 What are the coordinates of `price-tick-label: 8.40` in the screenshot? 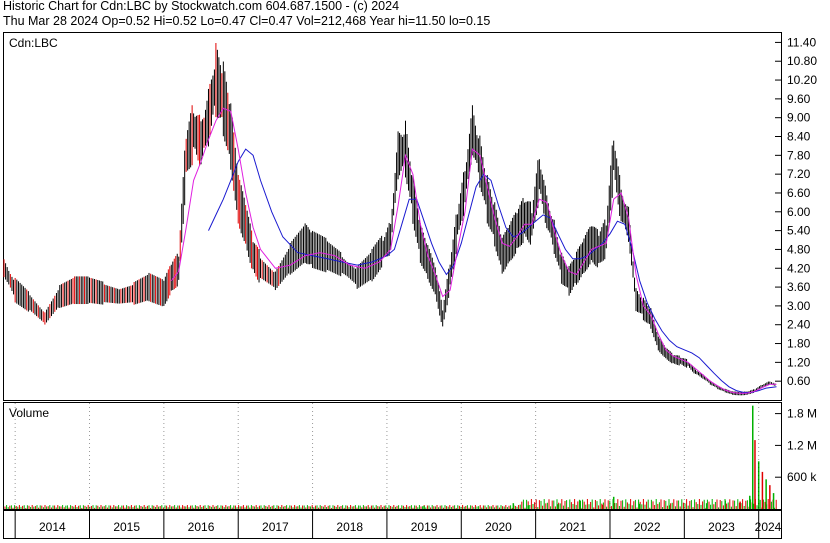 It's located at (799, 137).